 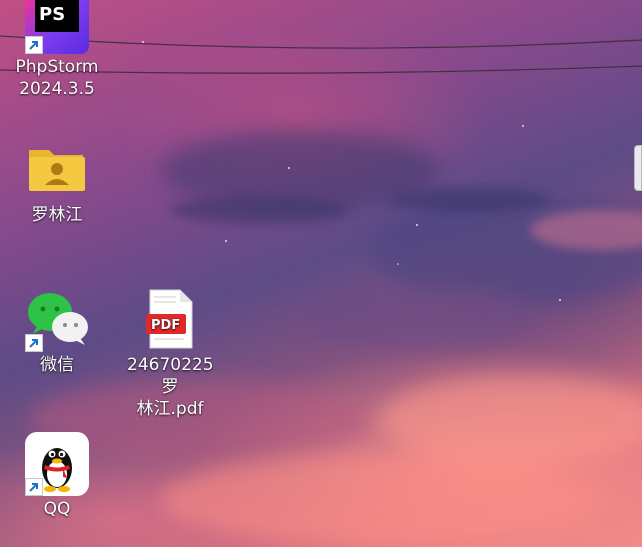 What do you see at coordinates (57, 320) in the screenshot?
I see `wechat-icon` at bounding box center [57, 320].